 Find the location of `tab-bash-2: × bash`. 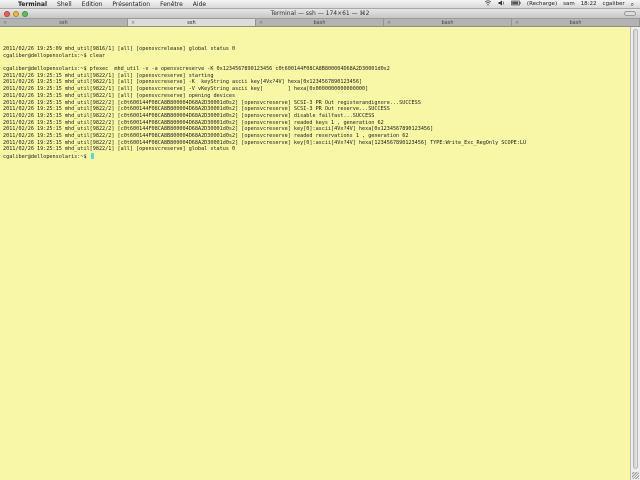

tab-bash-2: × bash is located at coordinates (448, 22).